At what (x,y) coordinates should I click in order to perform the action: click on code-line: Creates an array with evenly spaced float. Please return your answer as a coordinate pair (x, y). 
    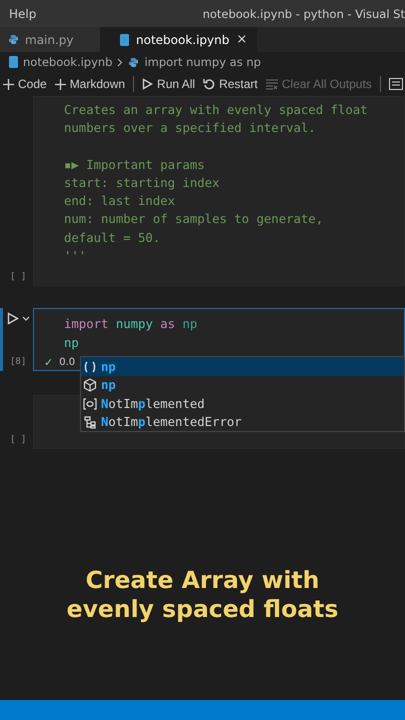
    Looking at the image, I should click on (216, 110).